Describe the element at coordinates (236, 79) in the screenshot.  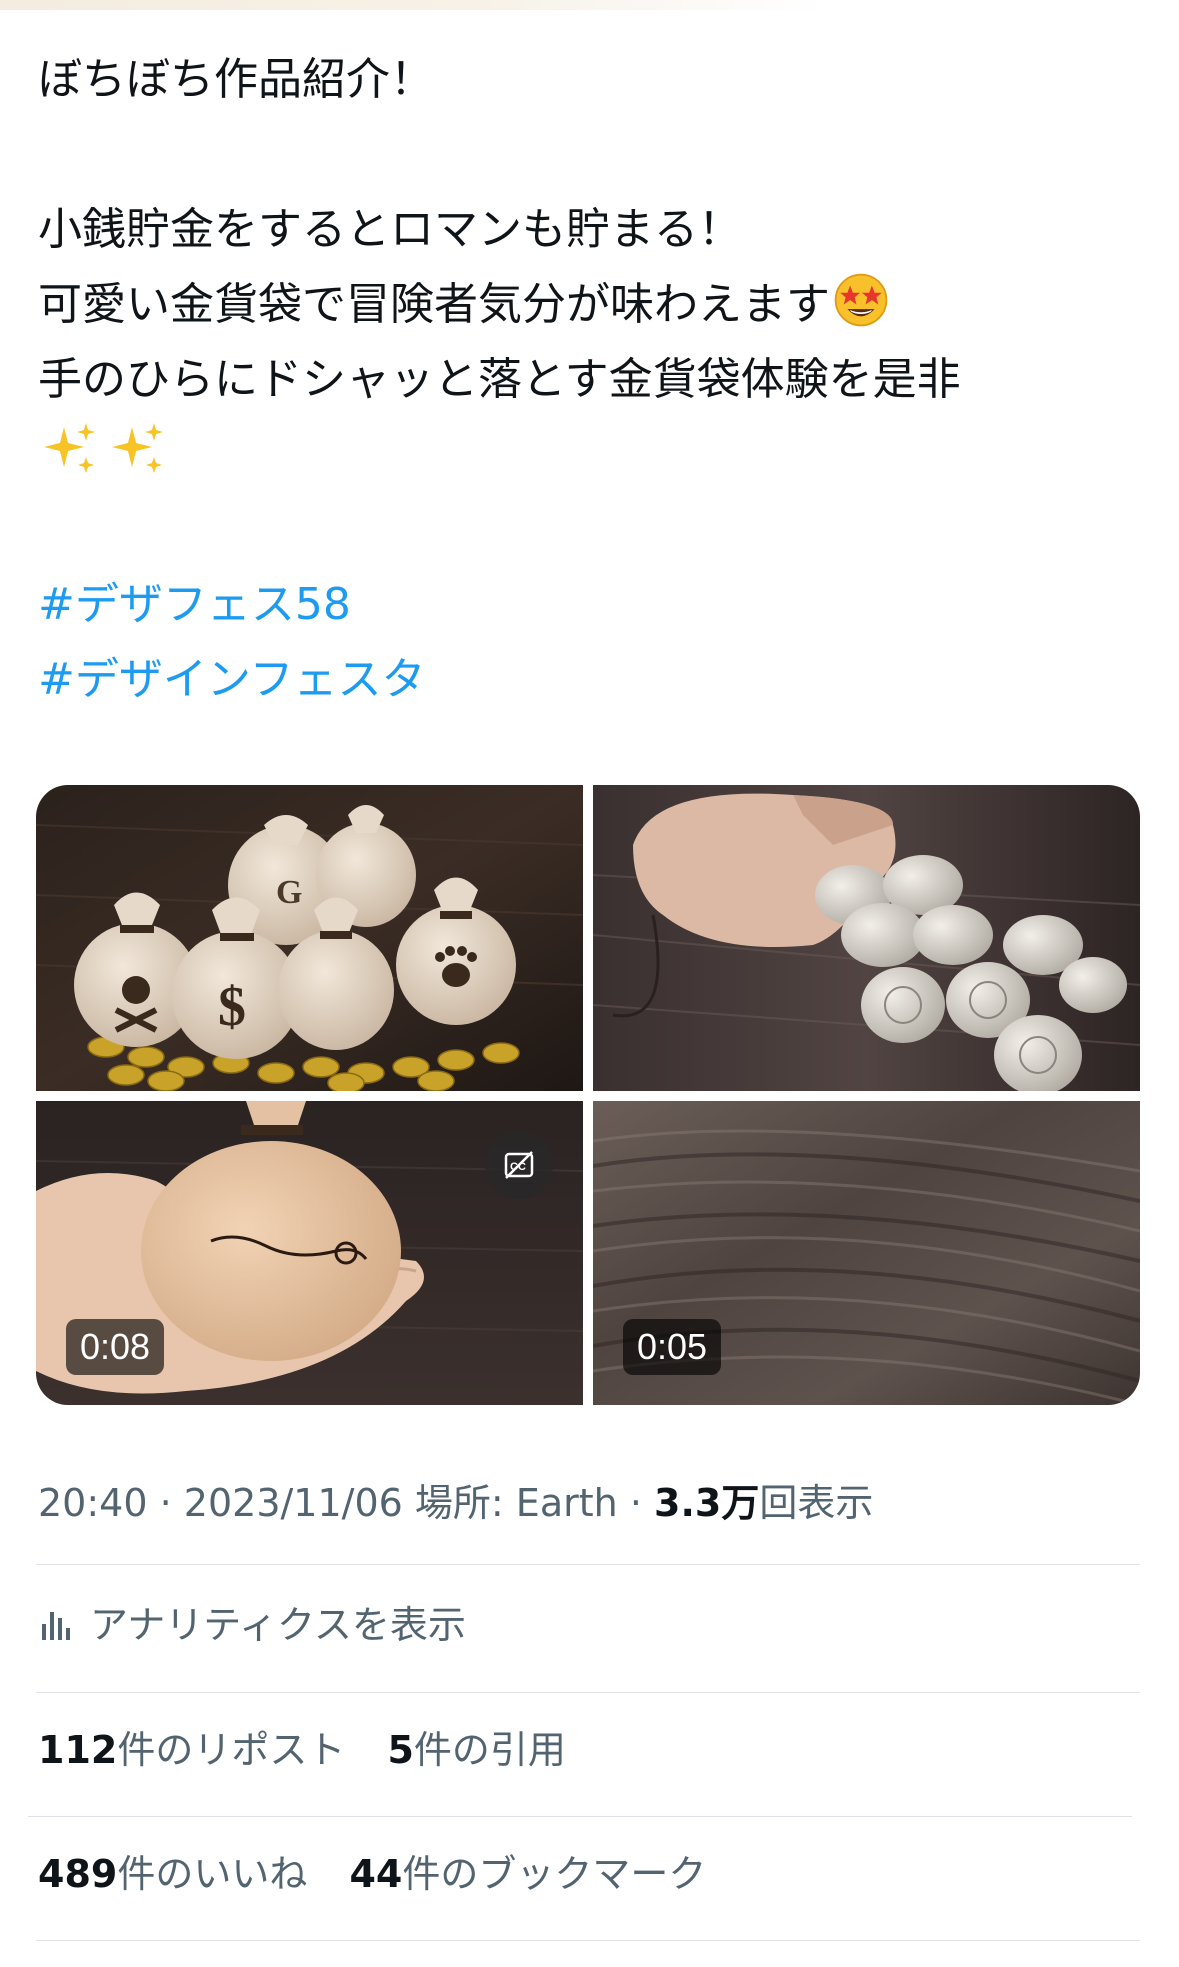
I see `tweet-line-1: ぼちぼち作品紹介！` at that location.